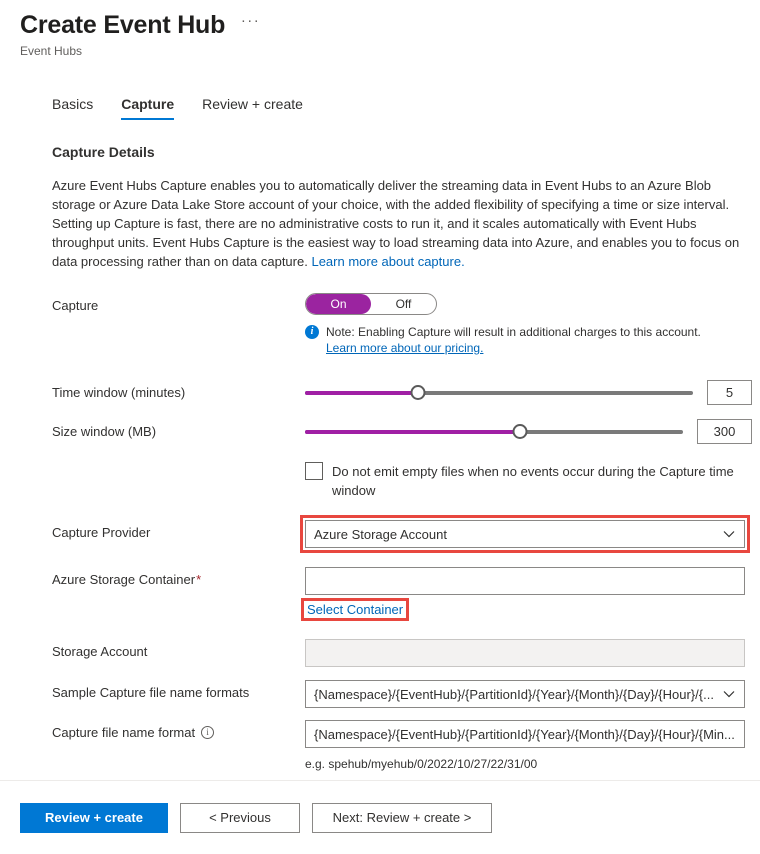  What do you see at coordinates (100, 651) in the screenshot?
I see `storage-account-label: Storage Account` at bounding box center [100, 651].